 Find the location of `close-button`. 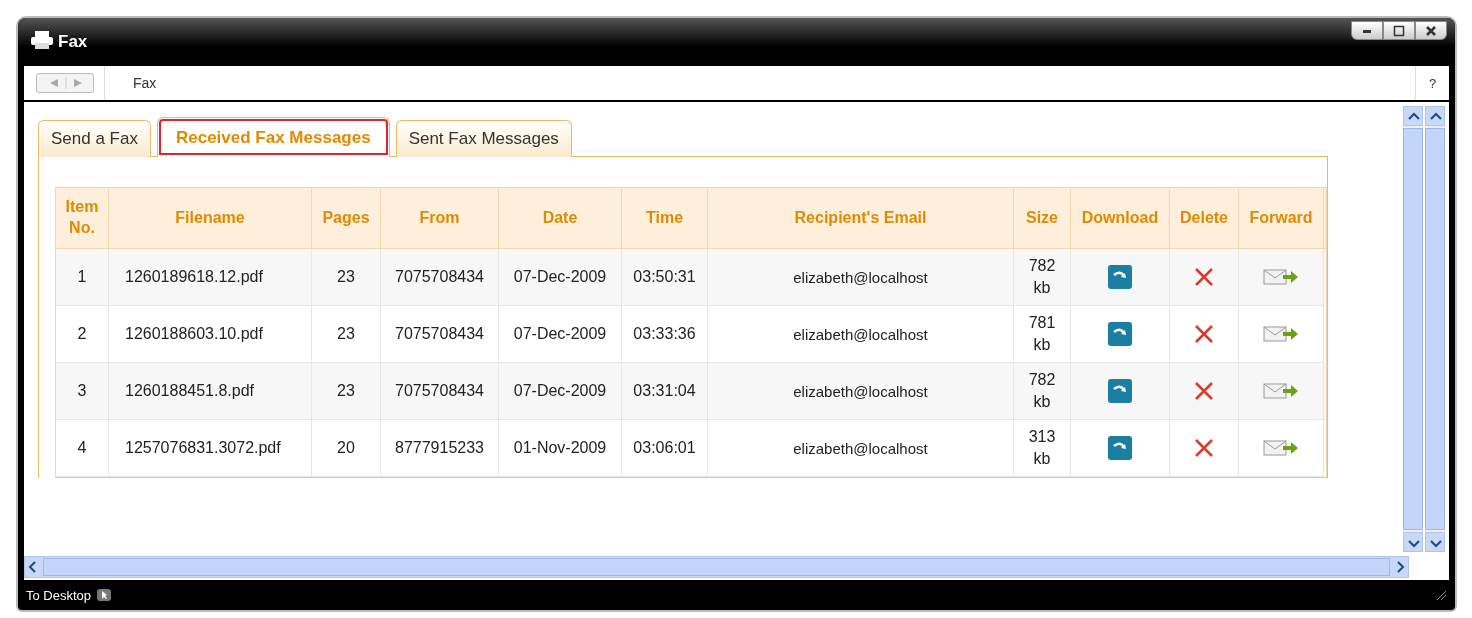

close-button is located at coordinates (1431, 30).